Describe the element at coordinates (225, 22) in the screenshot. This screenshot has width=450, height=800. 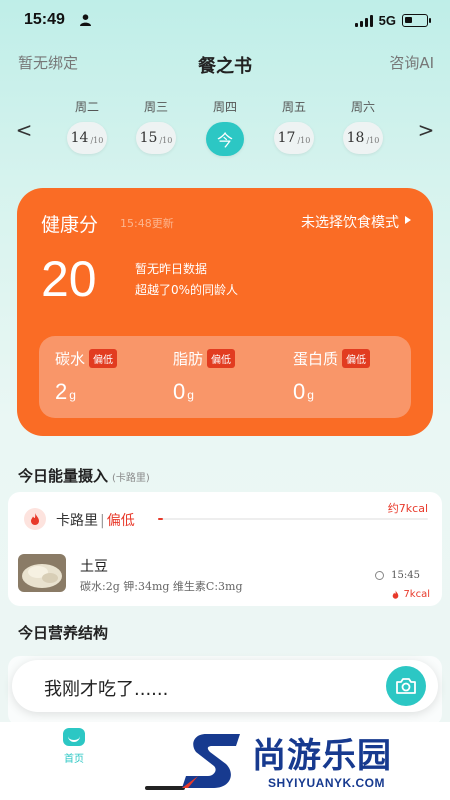
I see `status-bar: 15:49 5G` at that location.